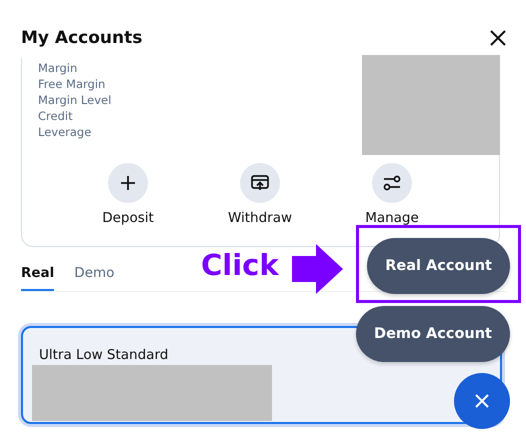 The width and height of the screenshot is (526, 448). I want to click on sliders-icon, so click(392, 183).